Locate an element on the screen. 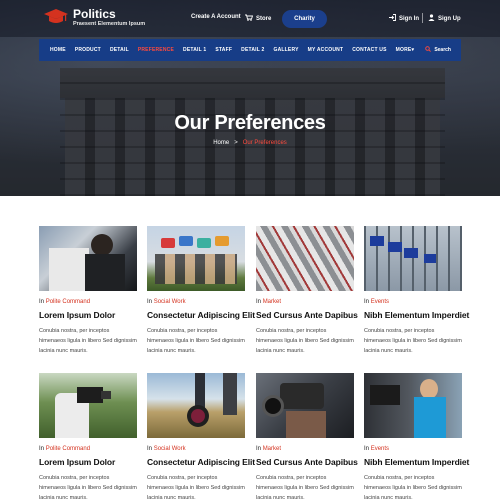  nav-item-detail: DETAIL is located at coordinates (119, 50).